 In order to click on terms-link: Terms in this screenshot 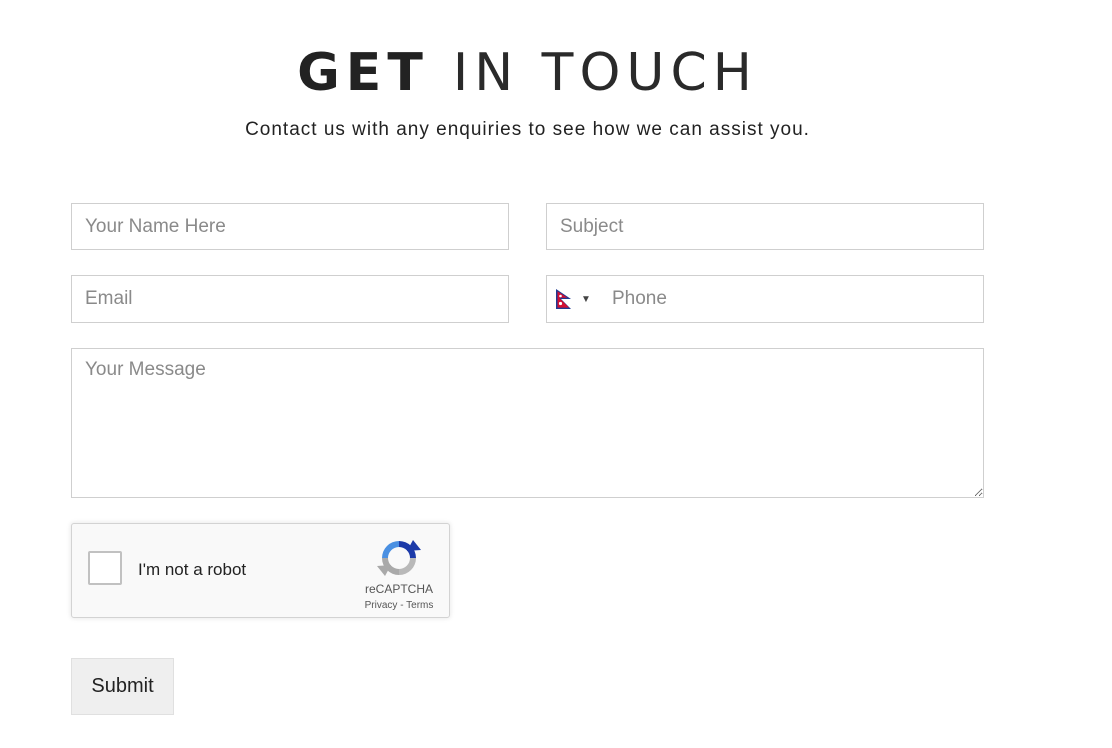, I will do `click(419, 605)`.